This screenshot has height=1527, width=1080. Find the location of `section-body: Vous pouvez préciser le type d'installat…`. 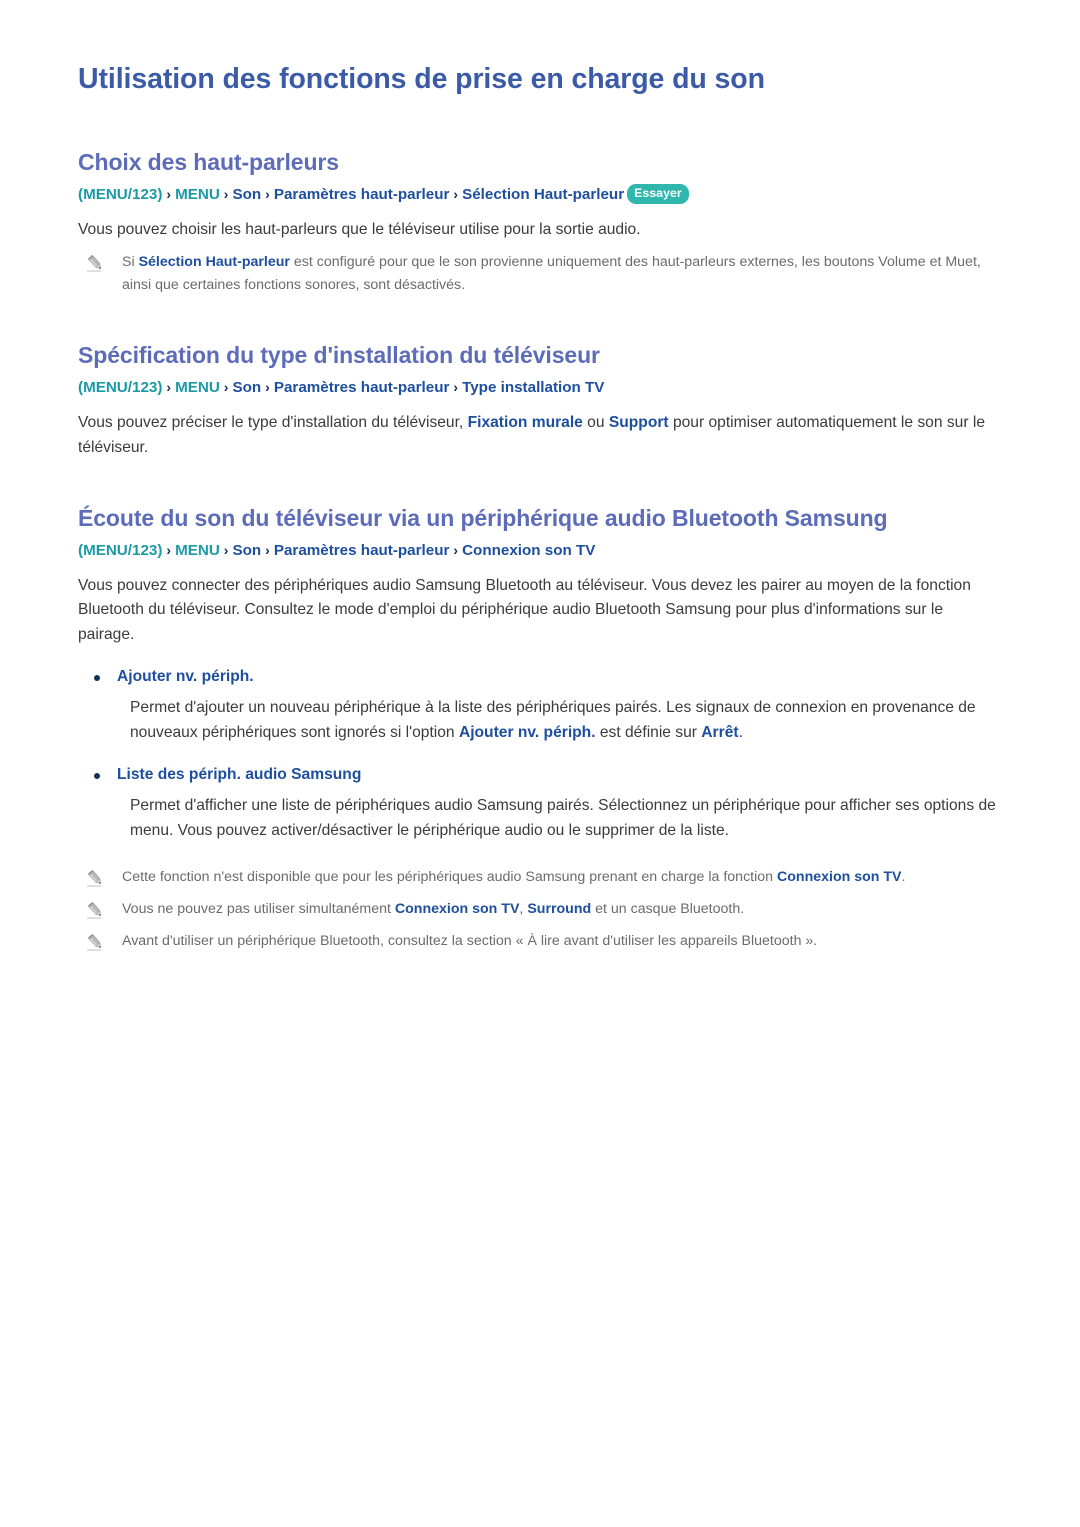

section-body: Vous pouvez préciser le type d'installat… is located at coordinates (539, 435).